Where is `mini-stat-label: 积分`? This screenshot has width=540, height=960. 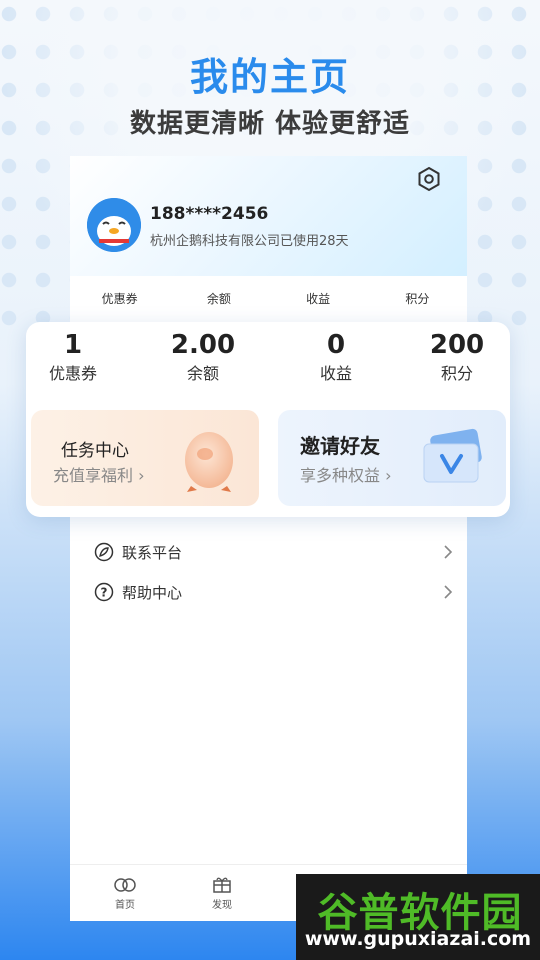
mini-stat-label: 积分 is located at coordinates (417, 299).